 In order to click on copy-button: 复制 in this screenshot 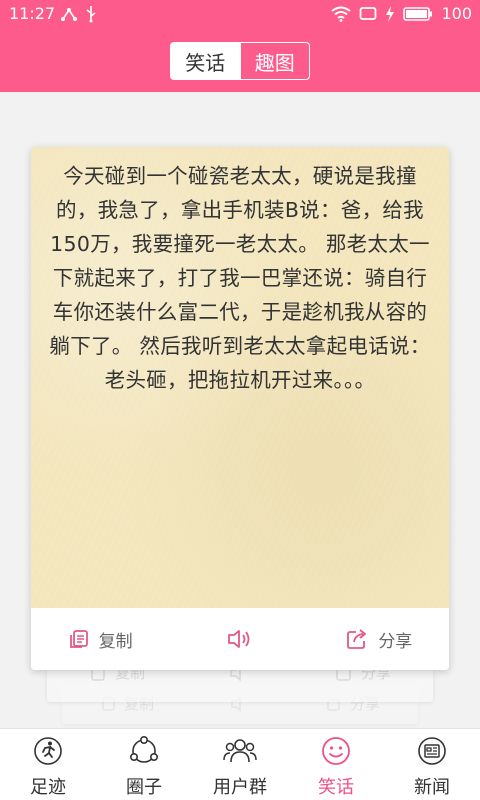, I will do `click(100, 639)`.